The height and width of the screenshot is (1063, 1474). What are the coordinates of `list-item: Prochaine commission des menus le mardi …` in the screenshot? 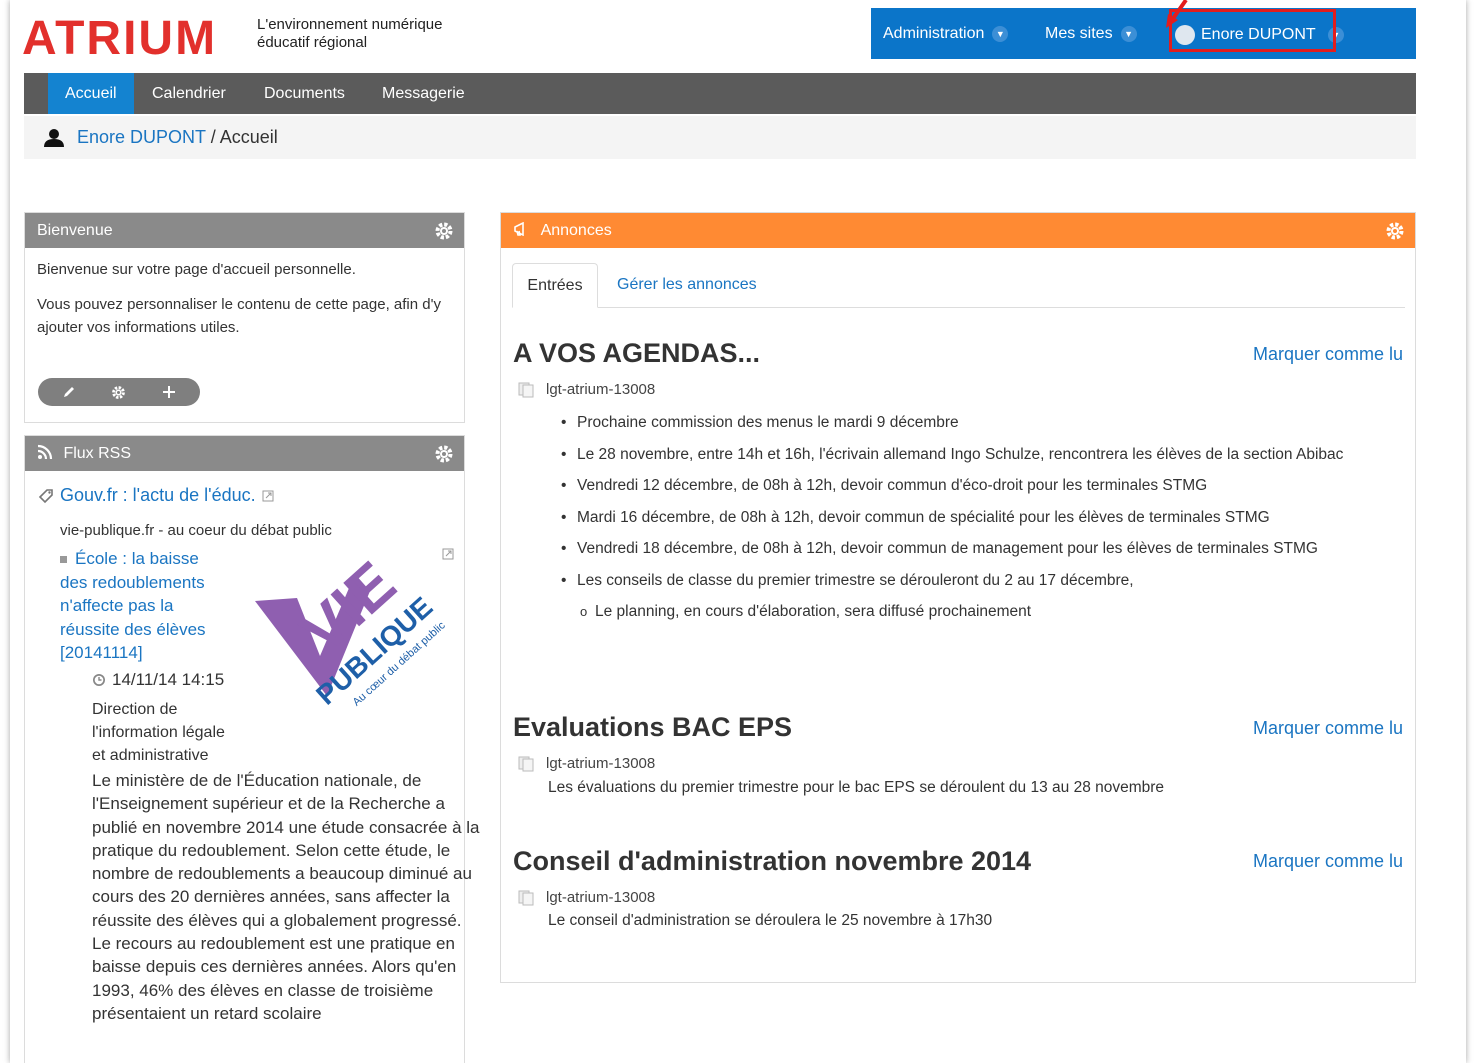 It's located at (967, 423).